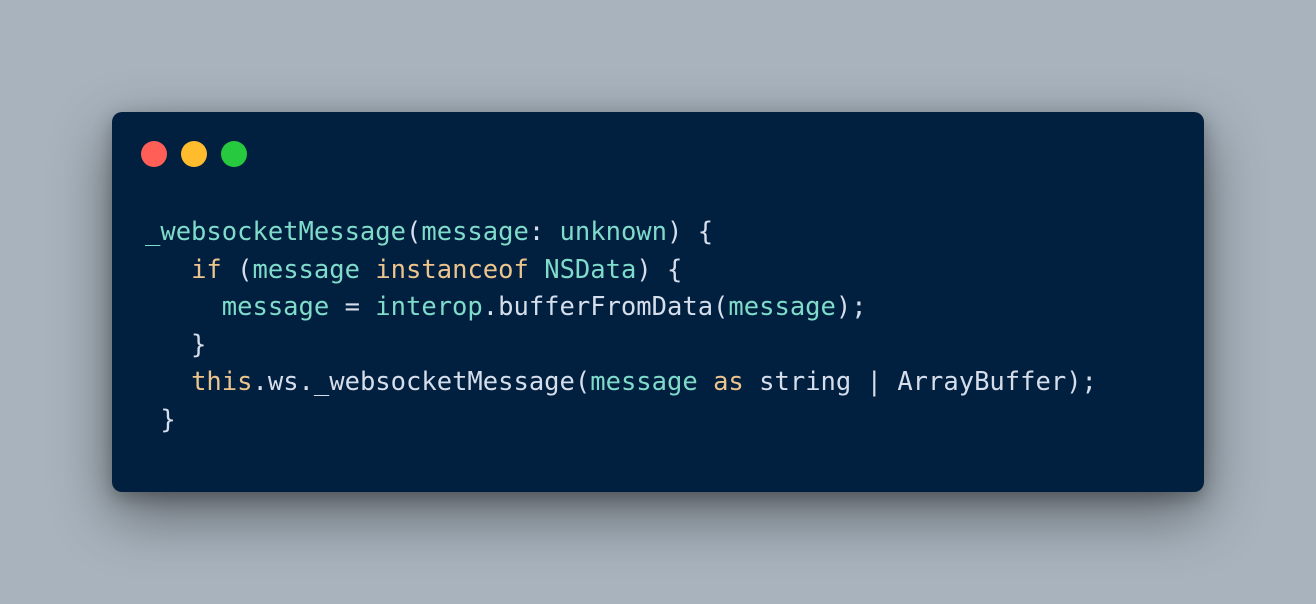 The image size is (1316, 604). Describe the element at coordinates (222, 382) in the screenshot. I see `code-token: this` at that location.